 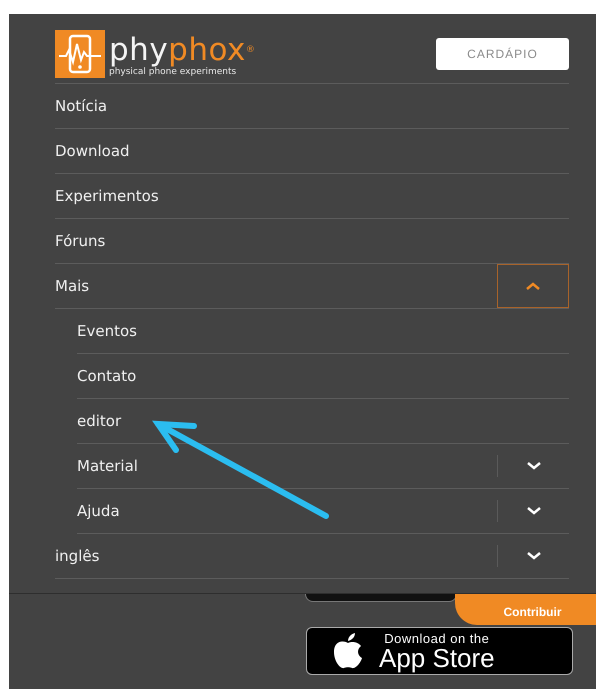 What do you see at coordinates (287, 511) in the screenshot?
I see `menu-item: Ajuda` at bounding box center [287, 511].